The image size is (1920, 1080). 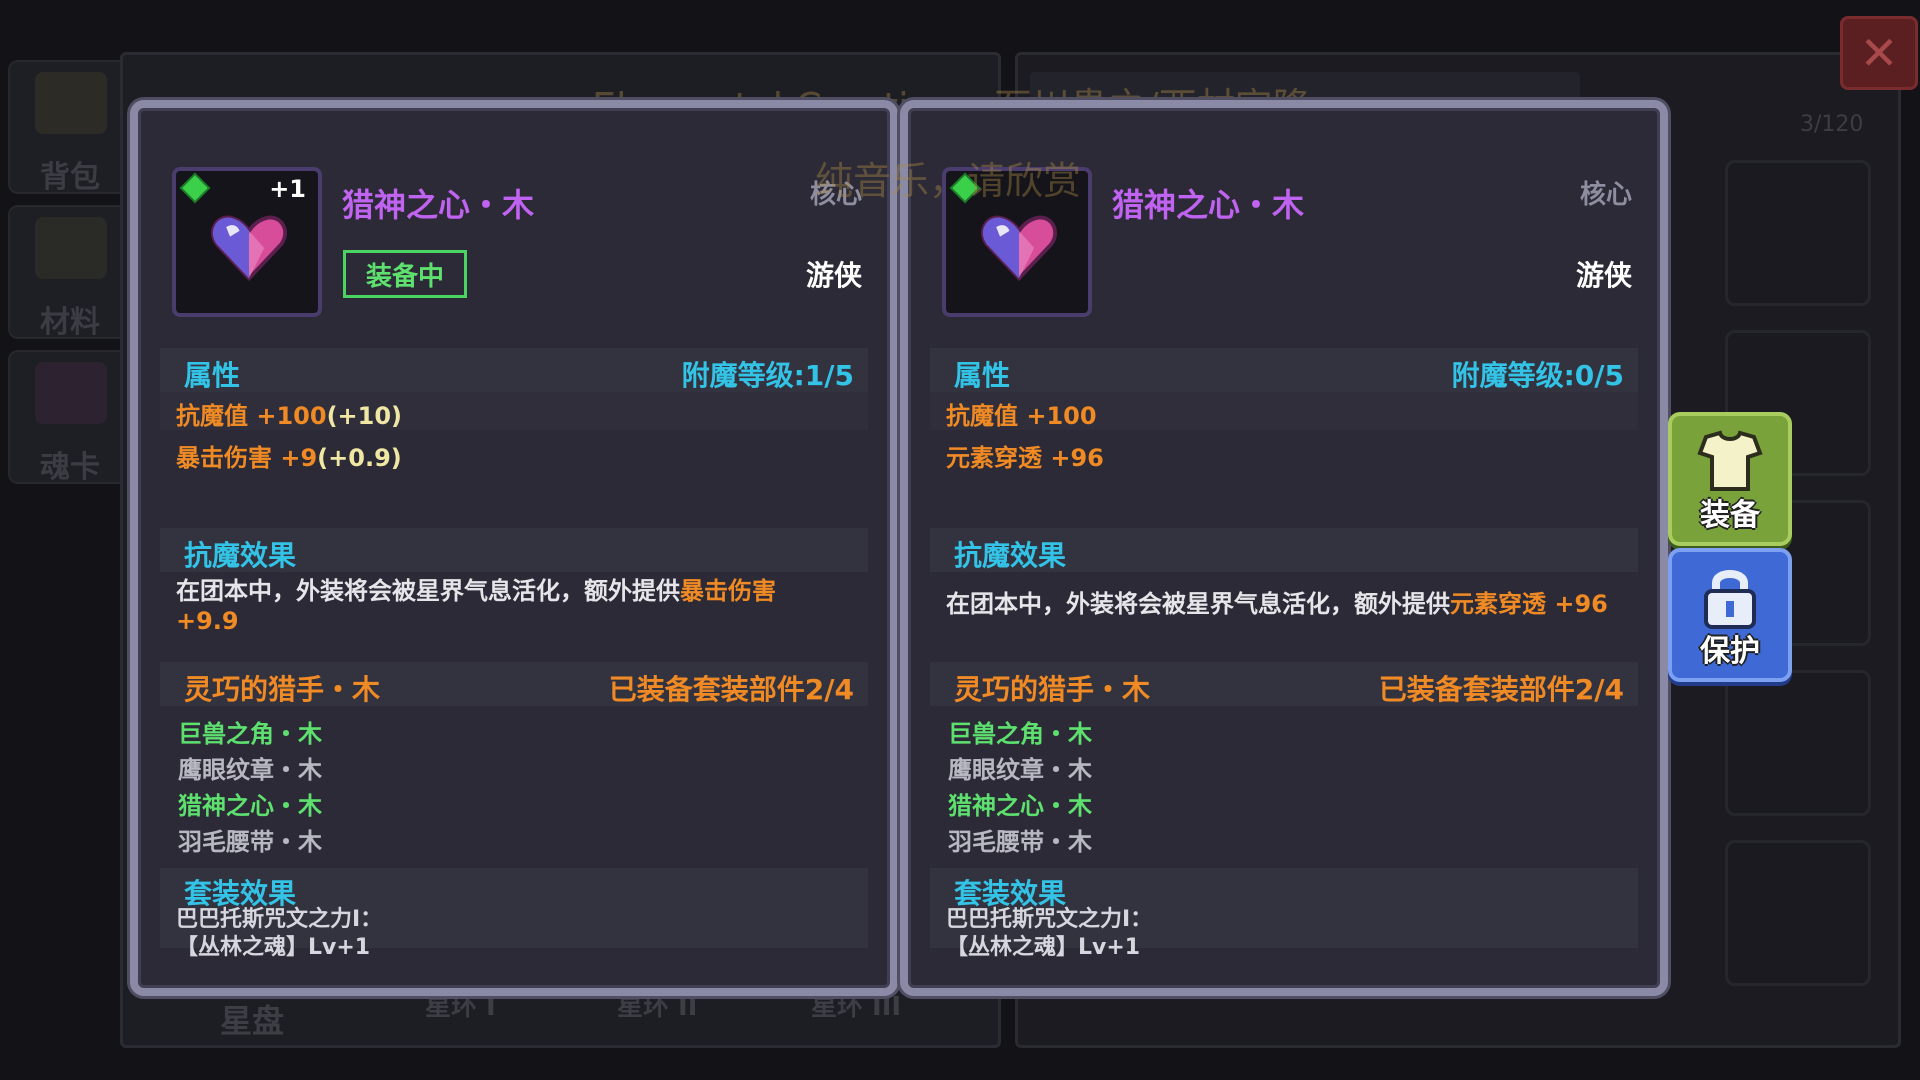 What do you see at coordinates (71, 248) in the screenshot?
I see `materials-icon` at bounding box center [71, 248].